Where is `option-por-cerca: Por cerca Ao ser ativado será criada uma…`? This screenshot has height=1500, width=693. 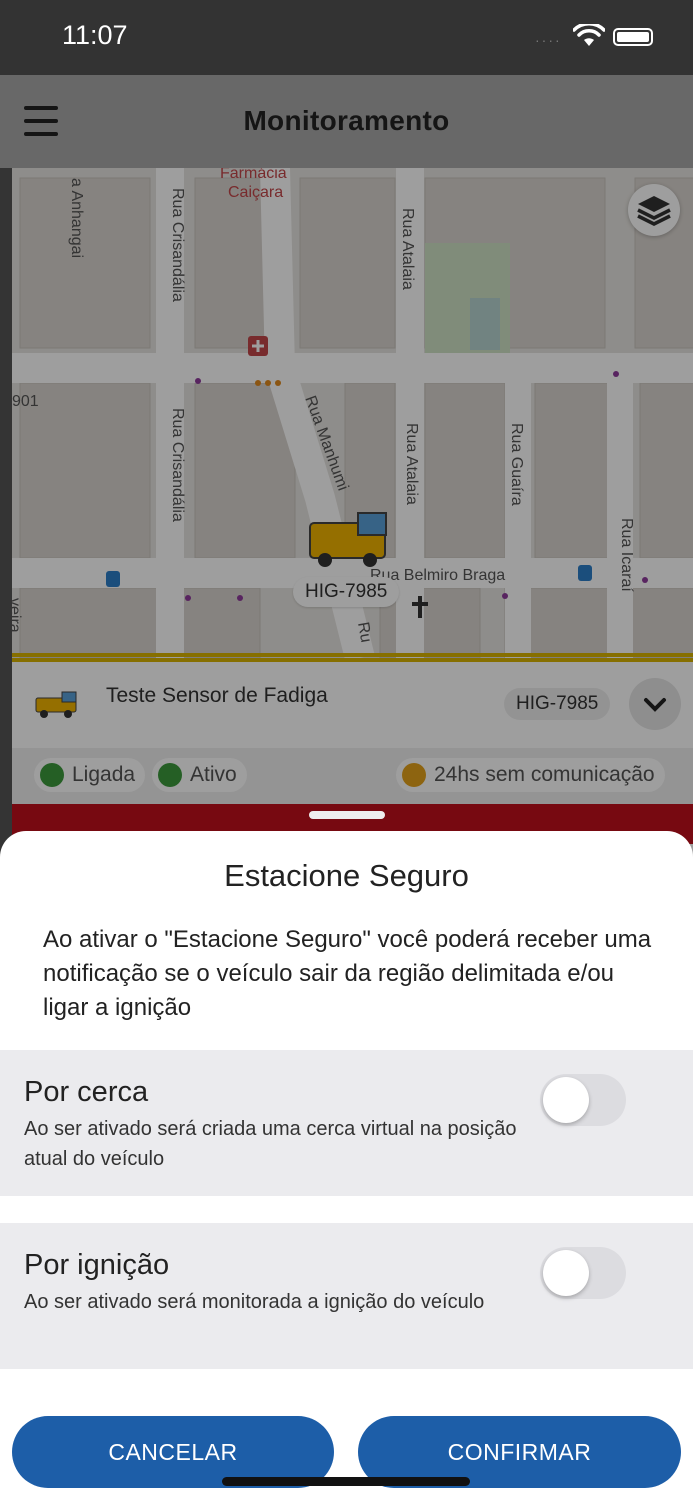
option-por-cerca: Por cerca Ao ser ativado será criada uma… is located at coordinates (346, 1123).